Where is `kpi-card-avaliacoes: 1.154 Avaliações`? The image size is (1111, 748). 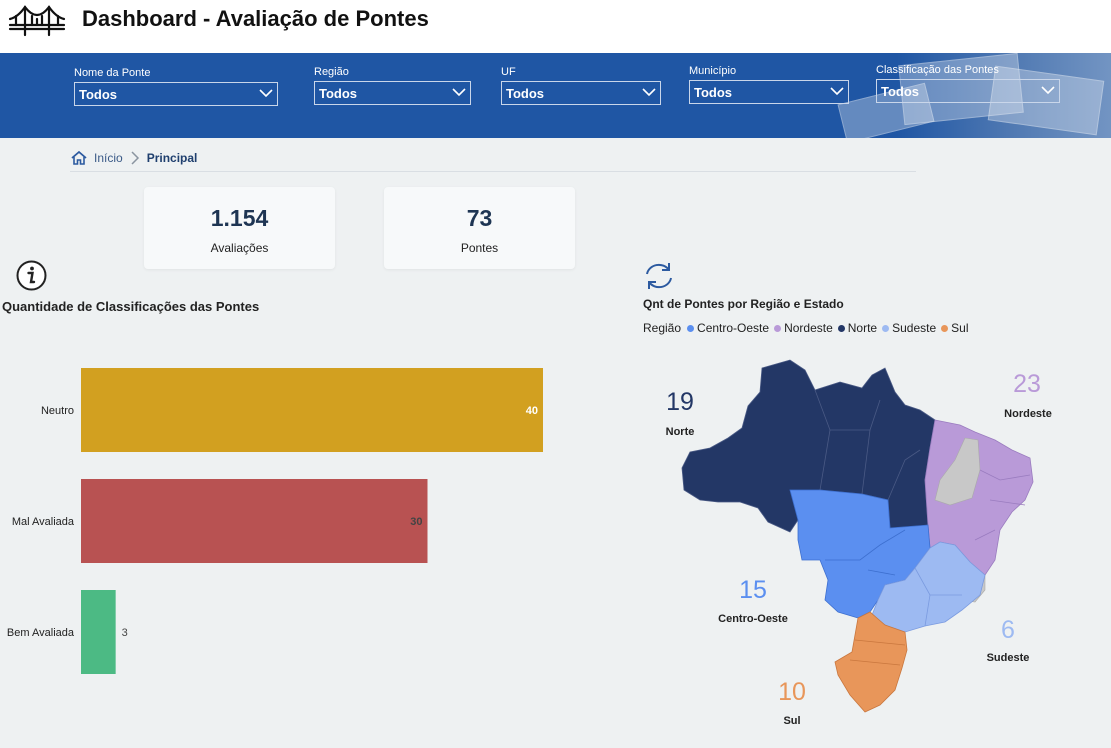 kpi-card-avaliacoes: 1.154 Avaliações is located at coordinates (239, 228).